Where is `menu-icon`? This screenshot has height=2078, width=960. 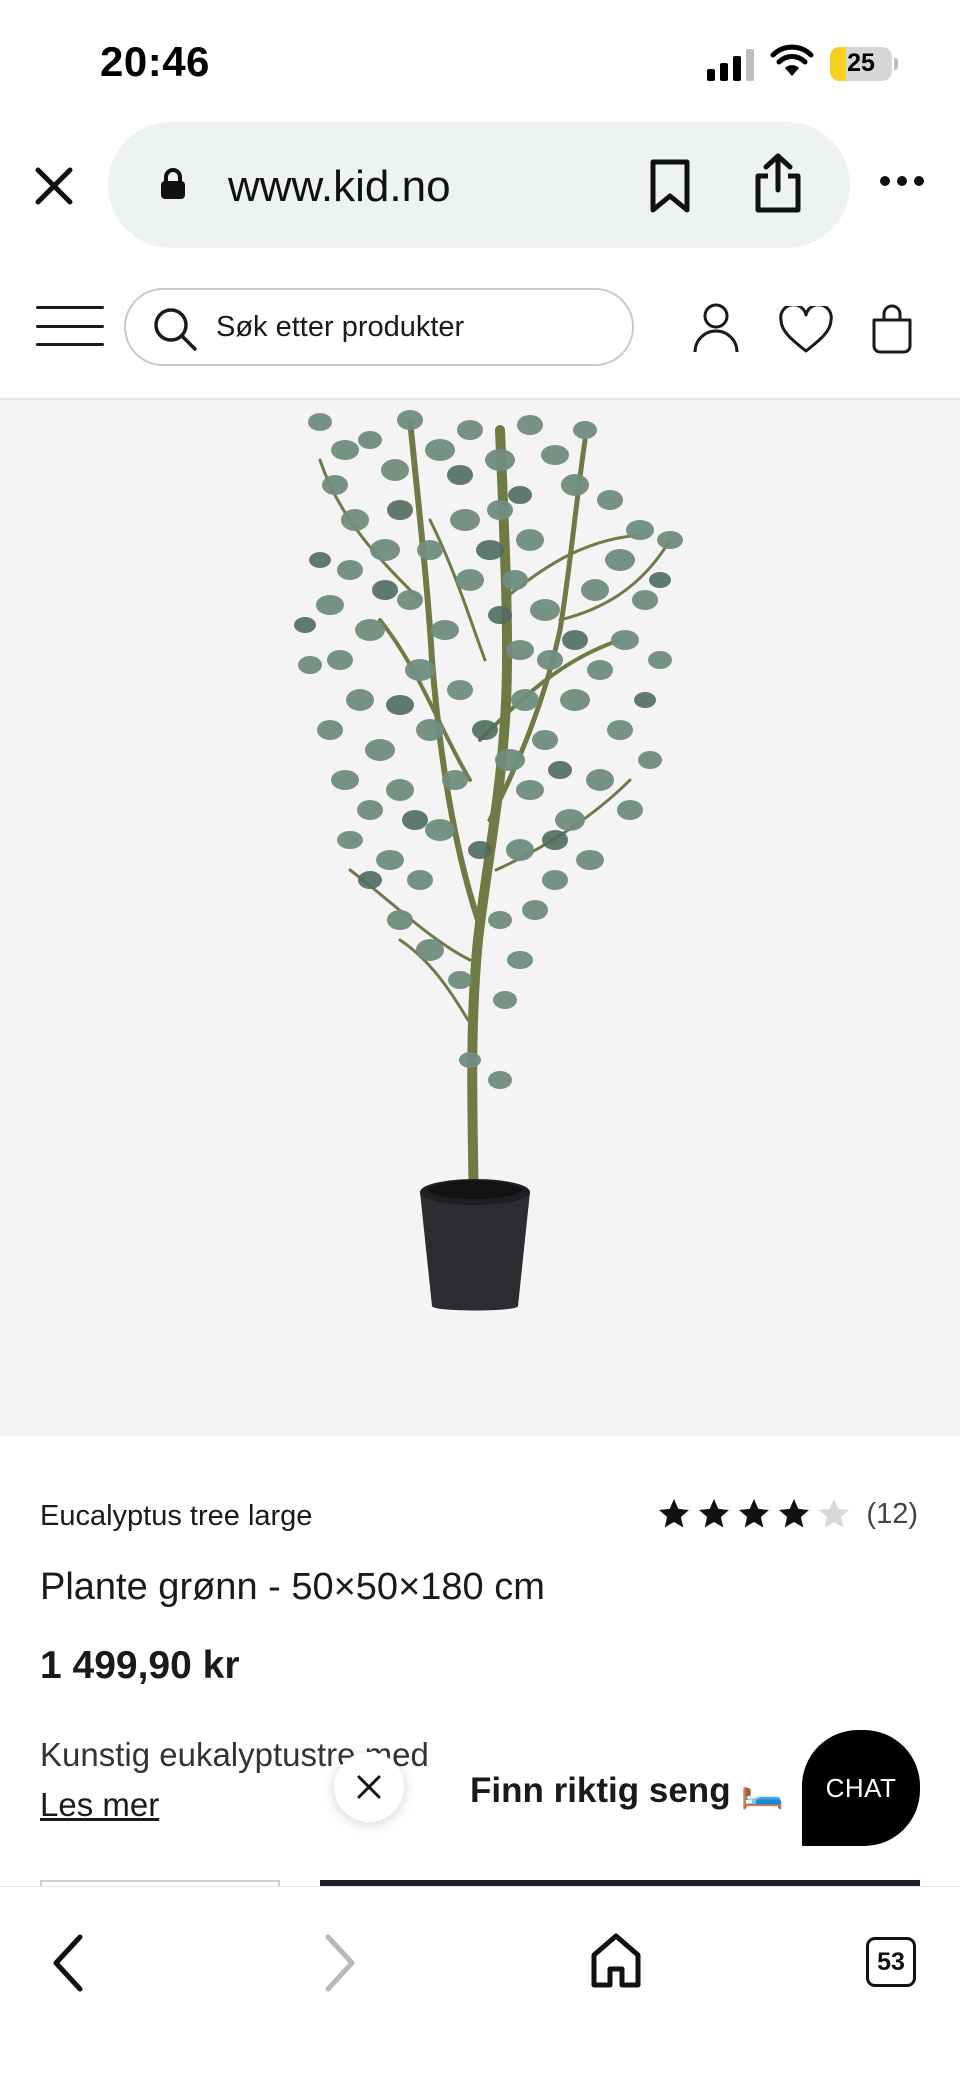 menu-icon is located at coordinates (70, 326).